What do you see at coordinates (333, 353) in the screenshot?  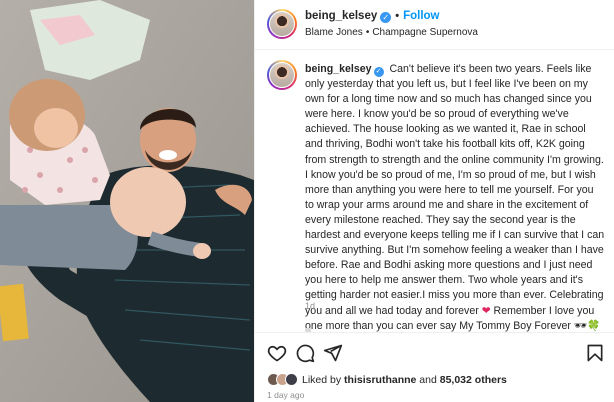 I see `share-icon` at bounding box center [333, 353].